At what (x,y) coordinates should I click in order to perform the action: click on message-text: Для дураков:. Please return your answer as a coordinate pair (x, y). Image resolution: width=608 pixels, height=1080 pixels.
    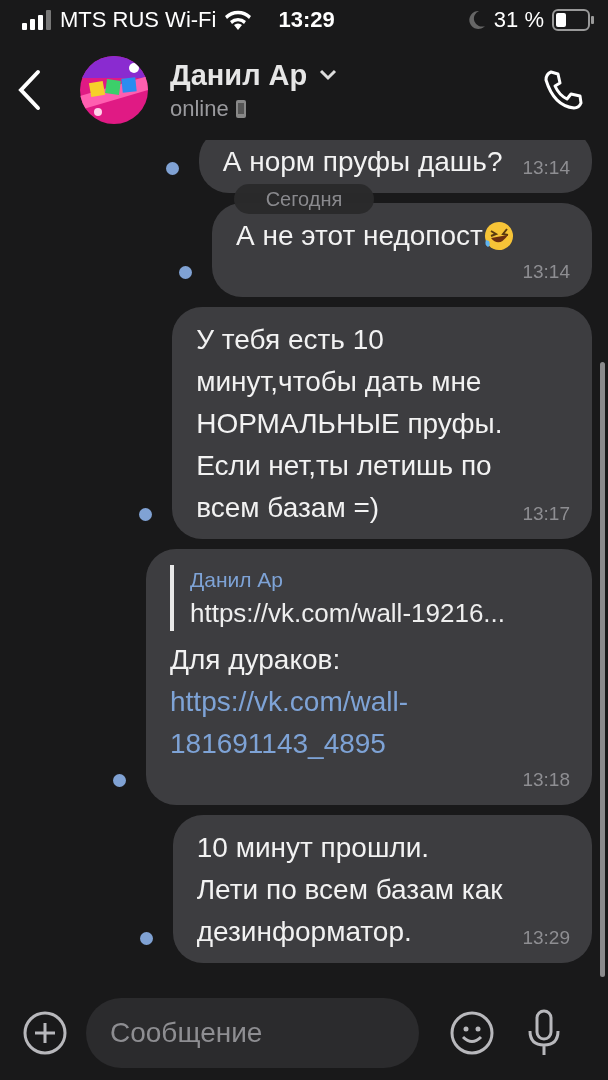
    Looking at the image, I should click on (255, 659).